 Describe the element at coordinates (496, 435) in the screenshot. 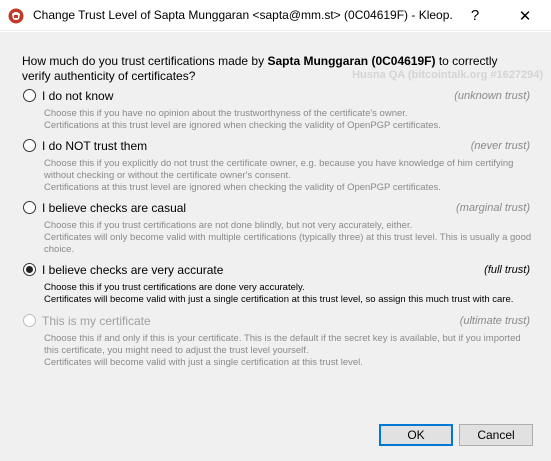

I see `cancel-button: Cancel` at that location.